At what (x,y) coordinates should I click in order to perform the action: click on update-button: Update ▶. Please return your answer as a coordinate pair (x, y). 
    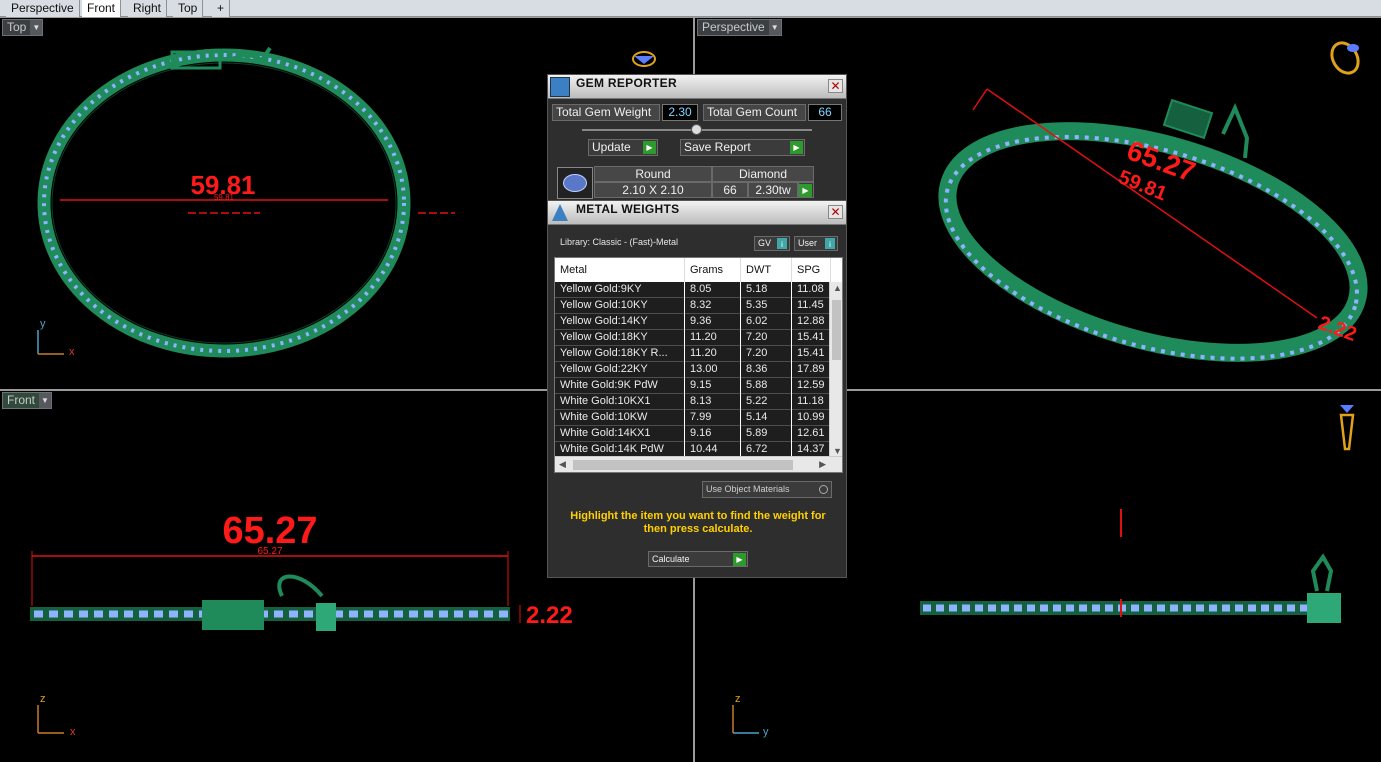
    Looking at the image, I should click on (623, 147).